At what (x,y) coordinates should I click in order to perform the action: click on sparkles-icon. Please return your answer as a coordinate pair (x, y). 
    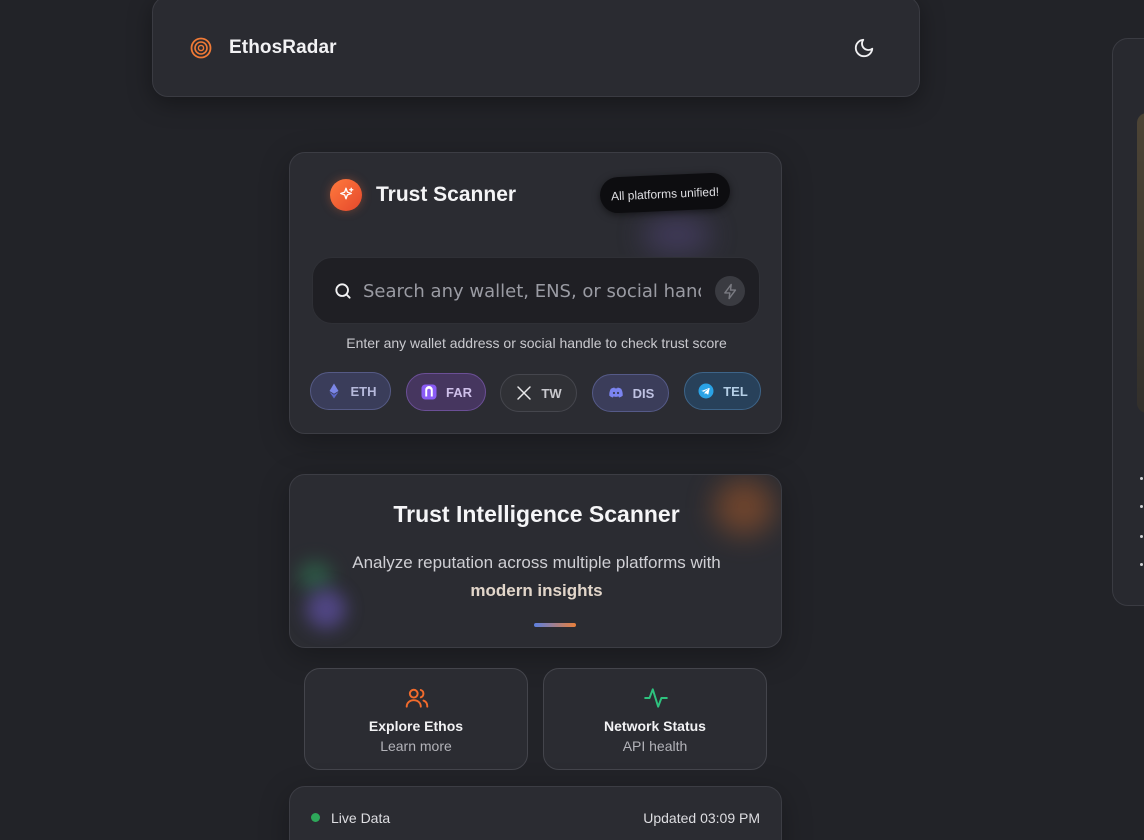
    Looking at the image, I should click on (346, 195).